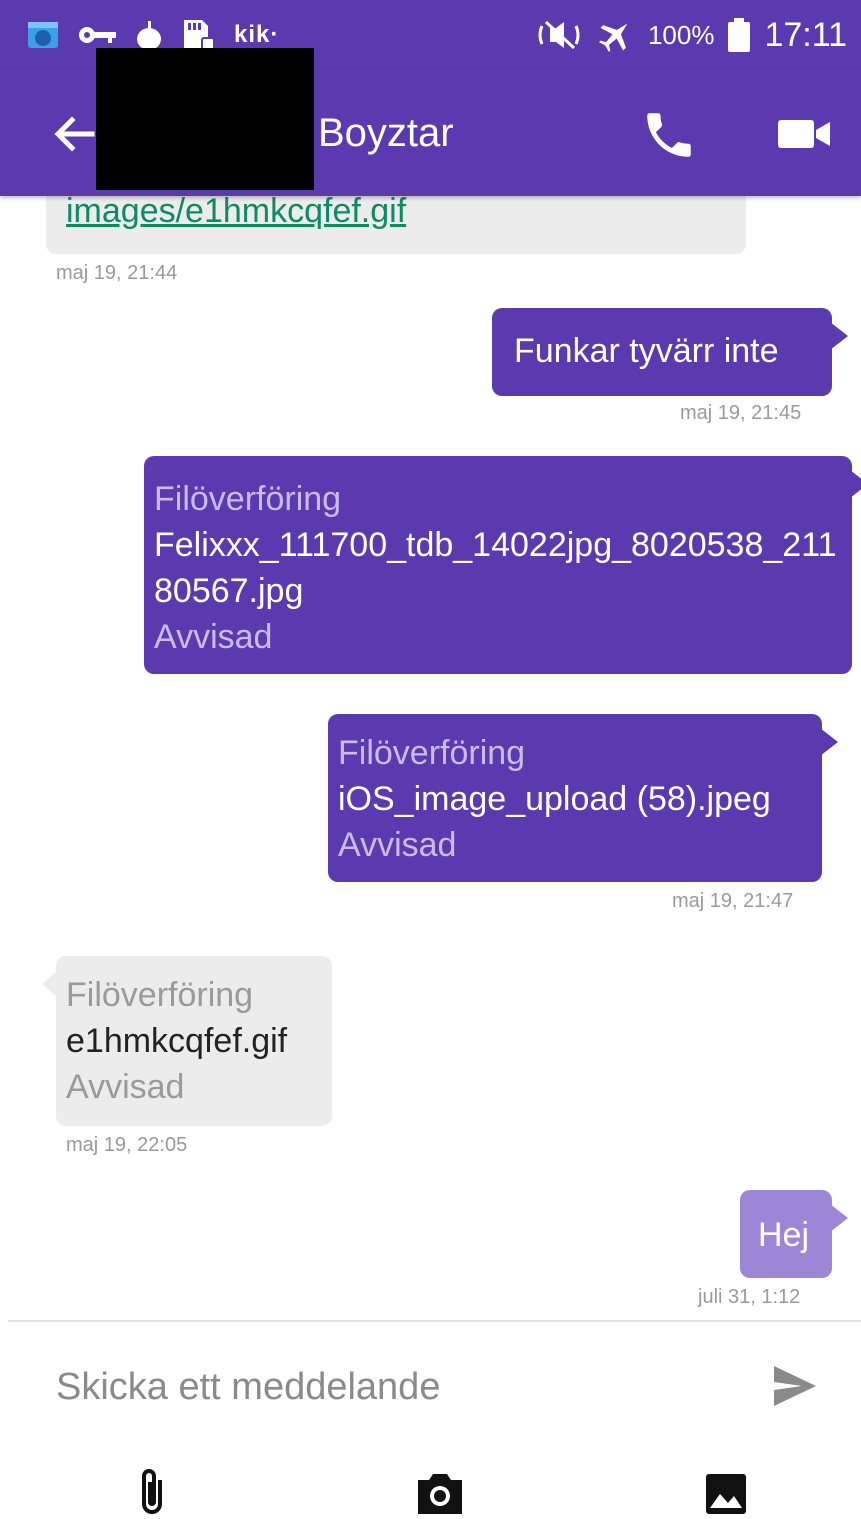  I want to click on phone-call-icon, so click(669, 135).